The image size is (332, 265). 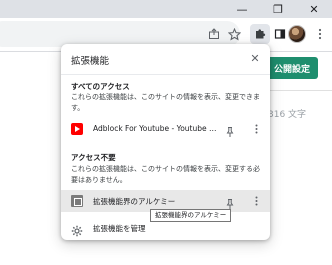 I want to click on more-menu-icon, so click(x=320, y=34).